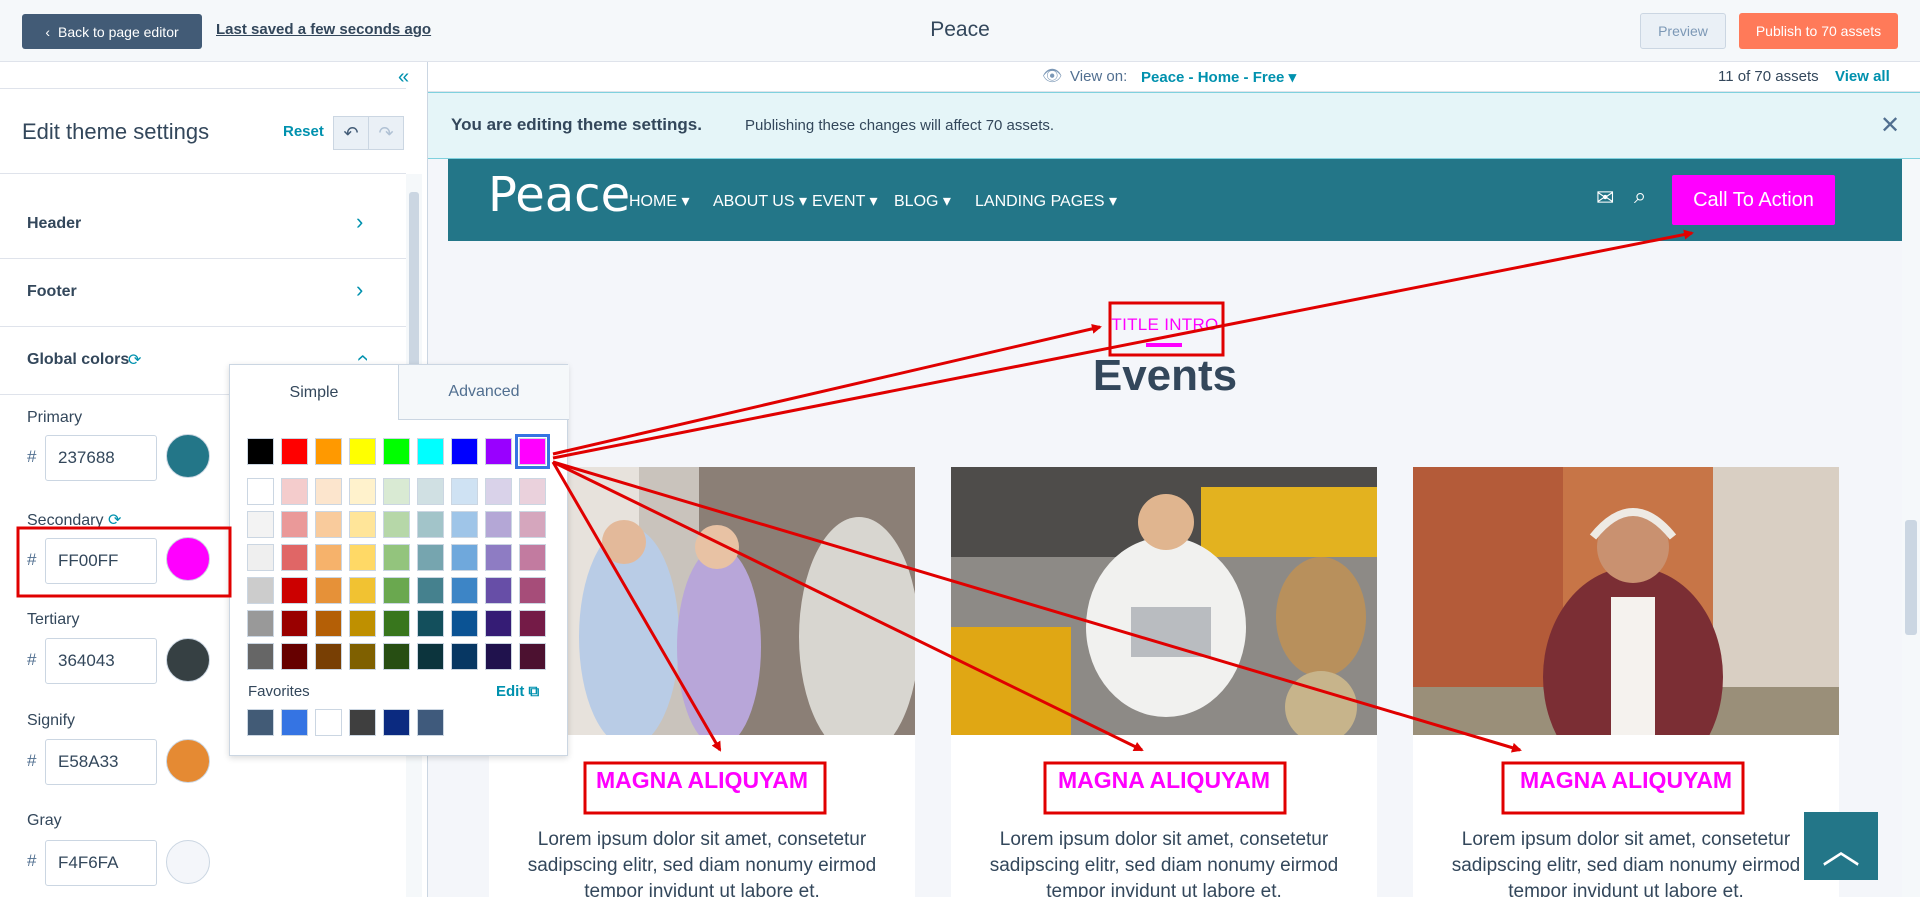  What do you see at coordinates (203, 225) in the screenshot?
I see `section-header: Header ›` at bounding box center [203, 225].